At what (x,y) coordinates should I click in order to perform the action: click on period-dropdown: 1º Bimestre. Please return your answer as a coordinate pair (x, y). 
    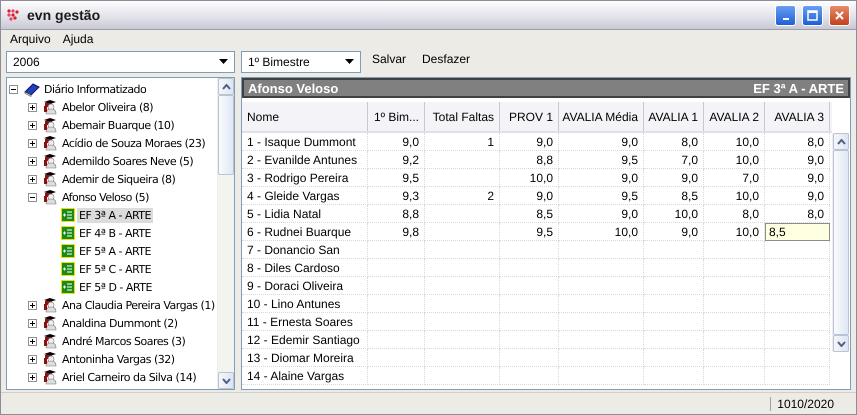
    Looking at the image, I should click on (301, 61).